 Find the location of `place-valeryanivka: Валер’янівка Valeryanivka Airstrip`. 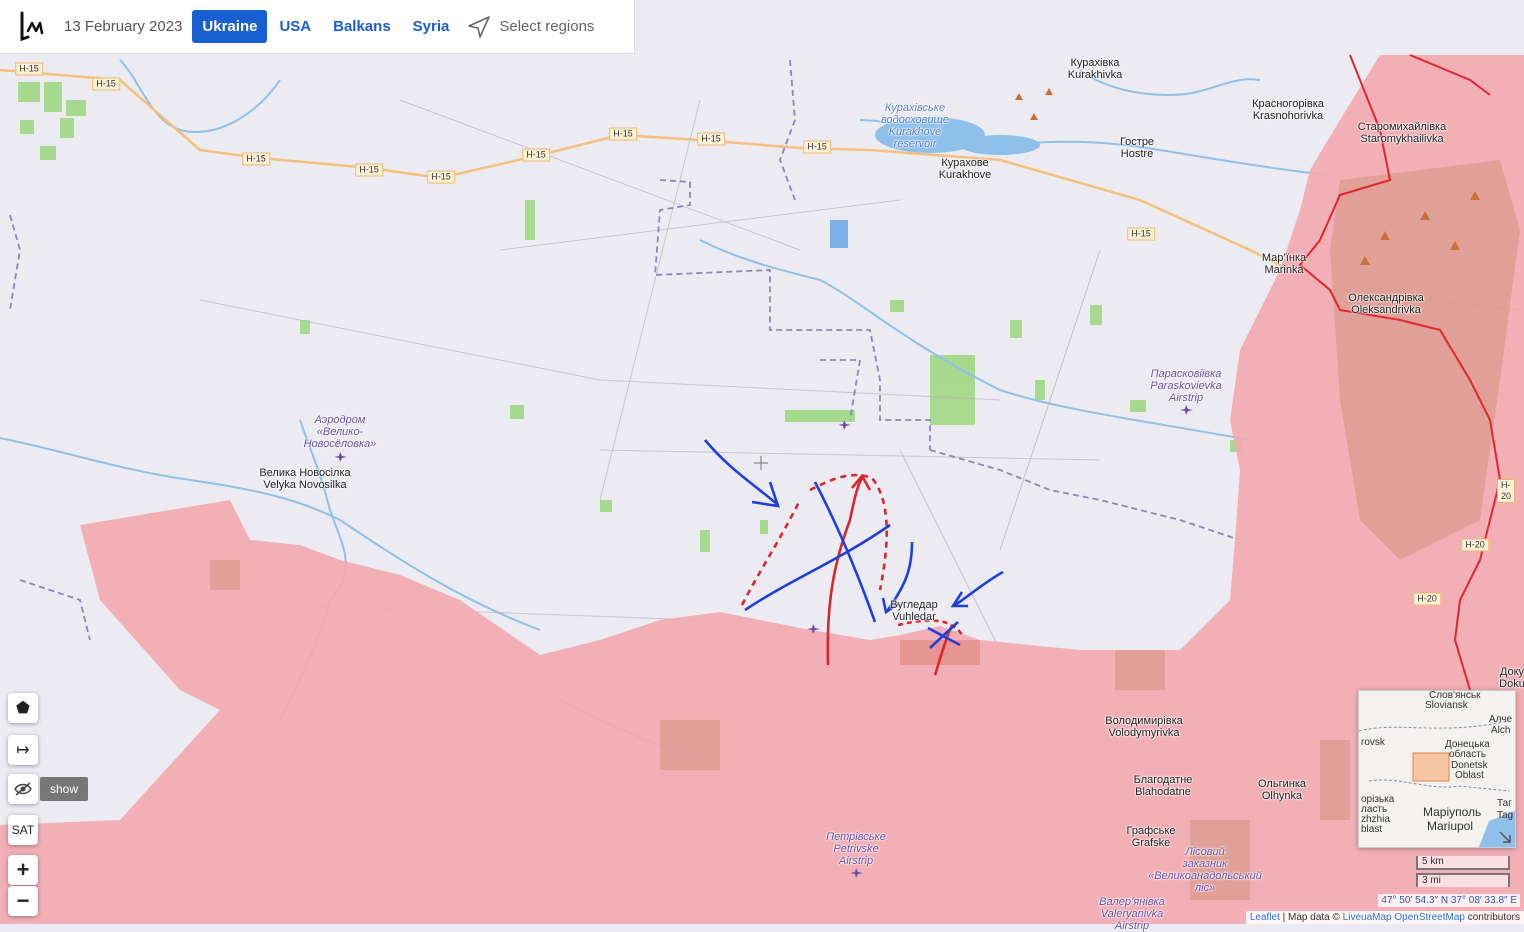

place-valeryanivka: Валер’янівка Valeryanivka Airstrip is located at coordinates (1132, 914).